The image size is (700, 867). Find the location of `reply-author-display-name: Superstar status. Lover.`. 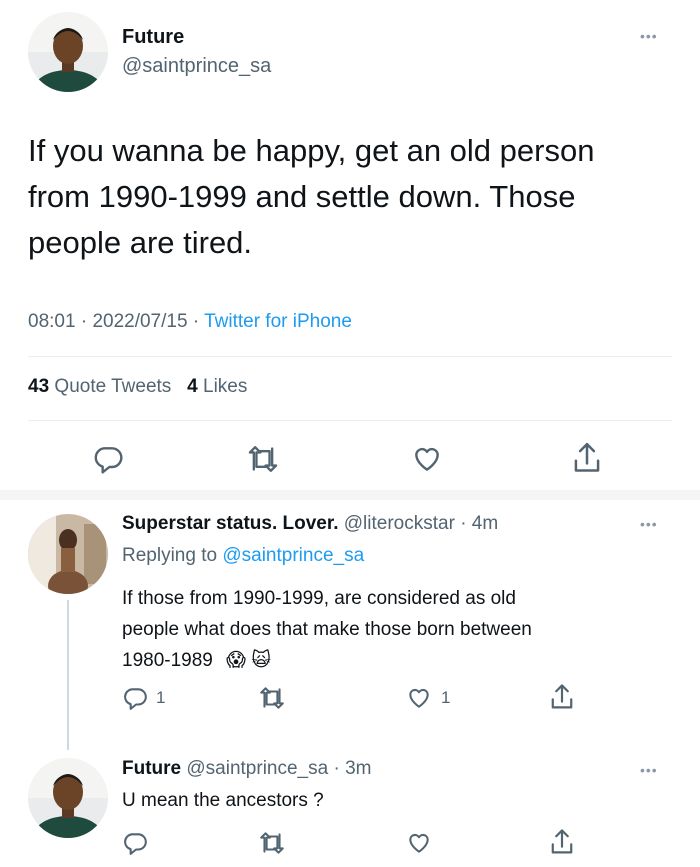

reply-author-display-name: Superstar status. Lover. is located at coordinates (230, 523).